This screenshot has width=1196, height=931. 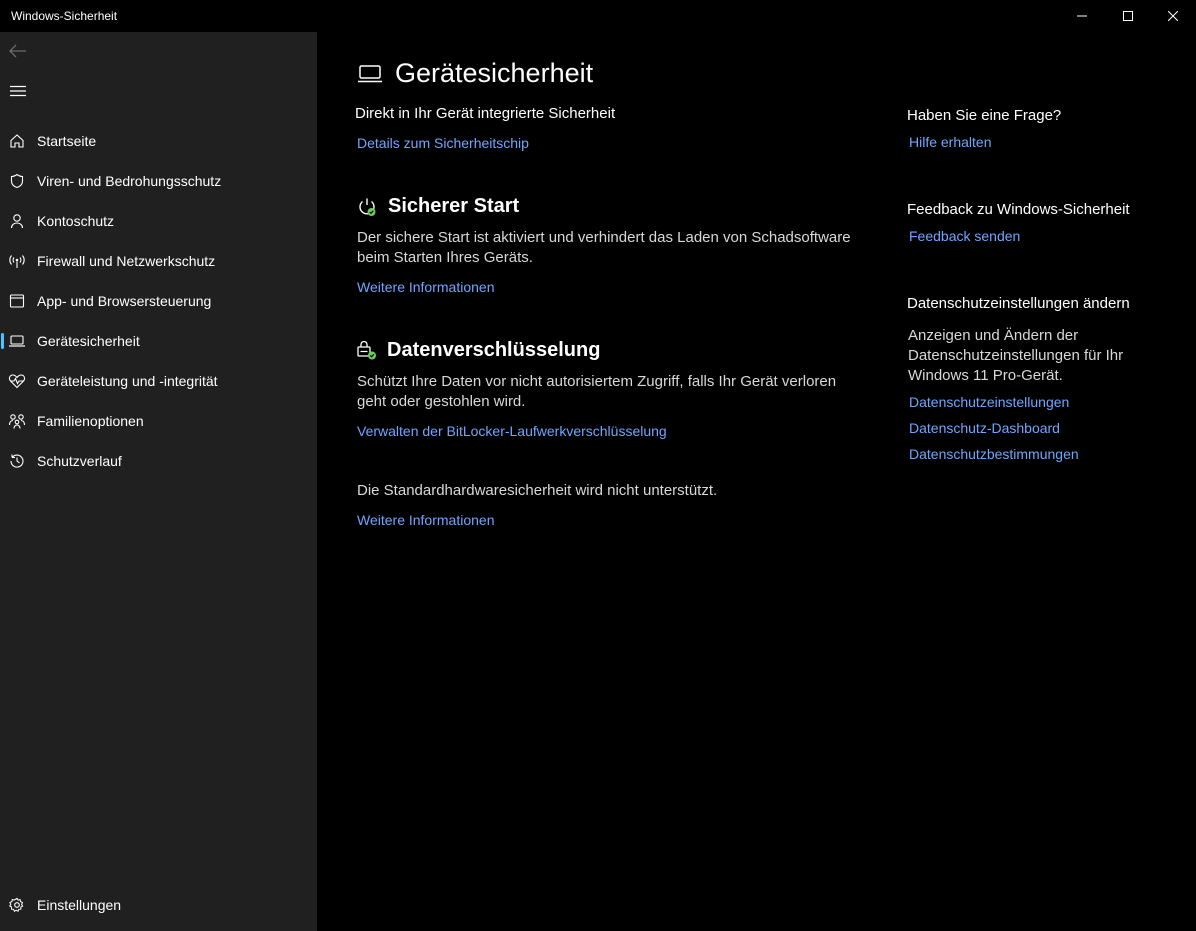 I want to click on sidebar-item-app-browser: App- und Browsersteuerung, so click(x=158, y=301).